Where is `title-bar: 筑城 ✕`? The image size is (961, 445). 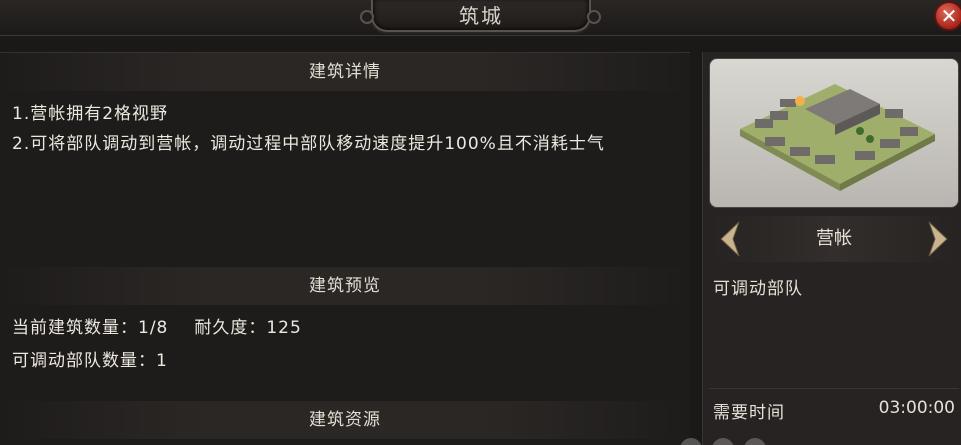
title-bar: 筑城 ✕ is located at coordinates (480, 18).